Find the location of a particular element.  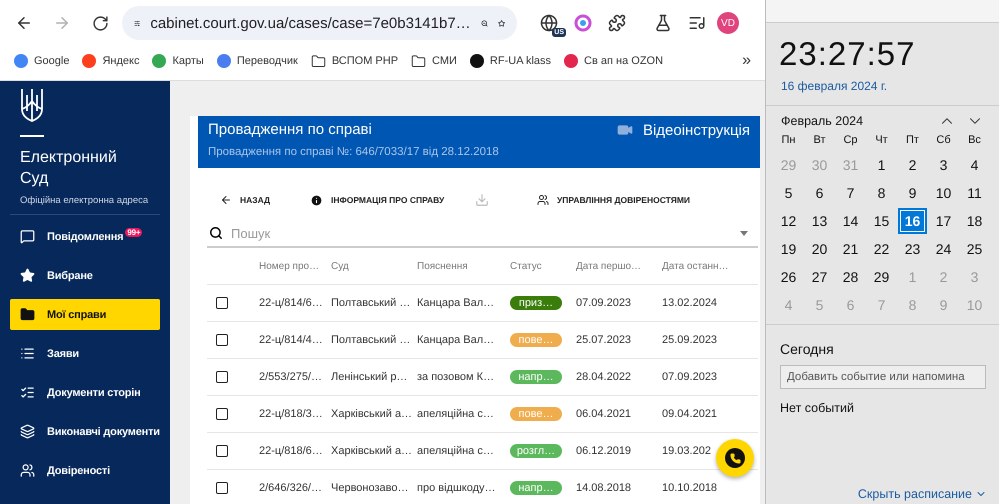

dropdown-caret-icon is located at coordinates (744, 233).